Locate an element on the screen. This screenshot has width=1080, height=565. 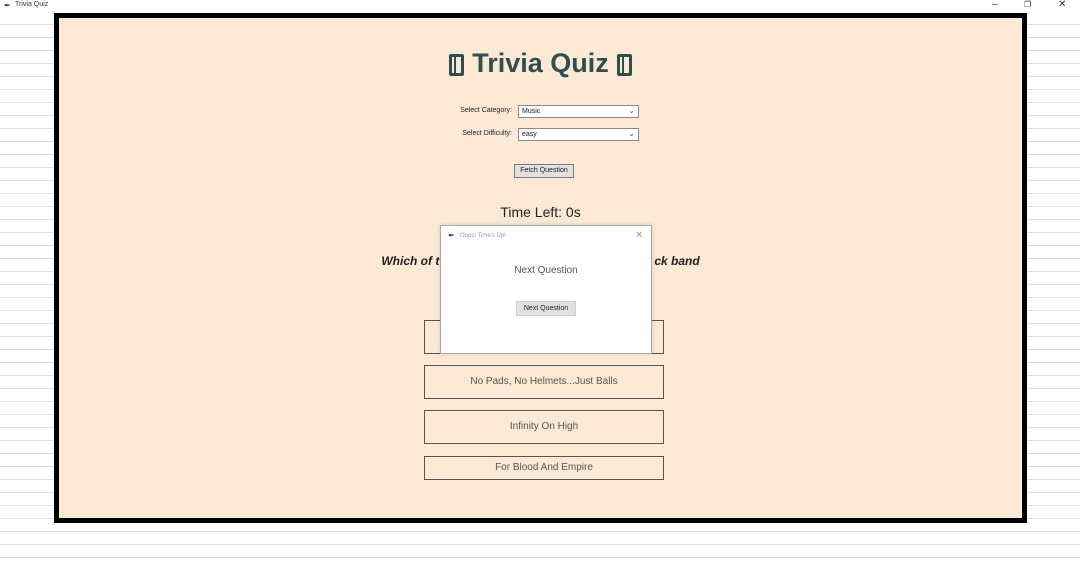
dialog-close-icon: ✕ is located at coordinates (639, 235).